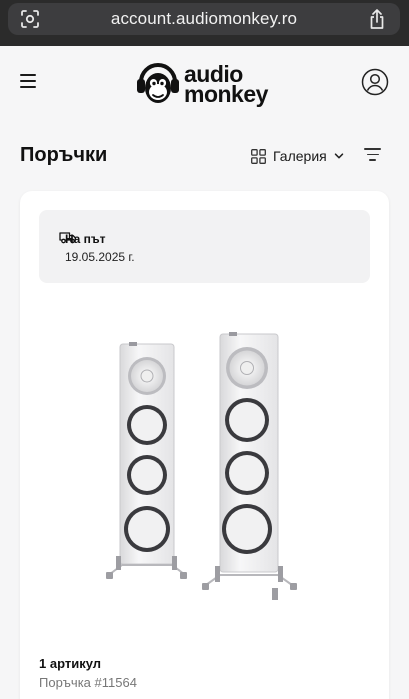  Describe the element at coordinates (100, 257) in the screenshot. I see `order-date: 19.05.2025 г.` at that location.